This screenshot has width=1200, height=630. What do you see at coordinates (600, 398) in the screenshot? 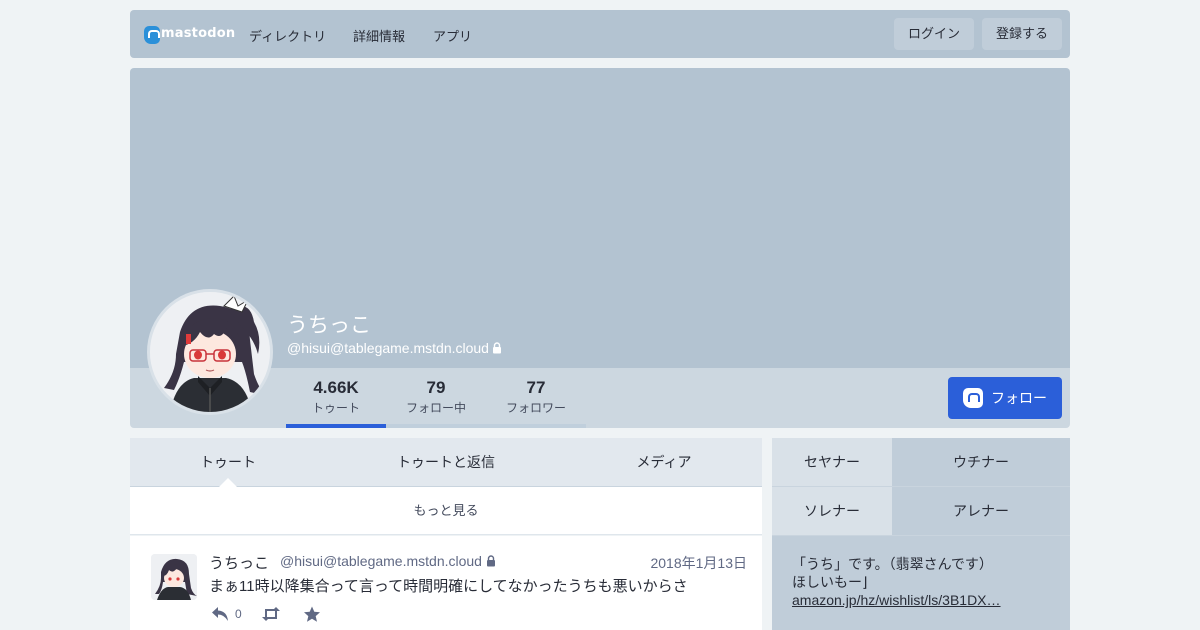
I see `profile-header-bar` at bounding box center [600, 398].